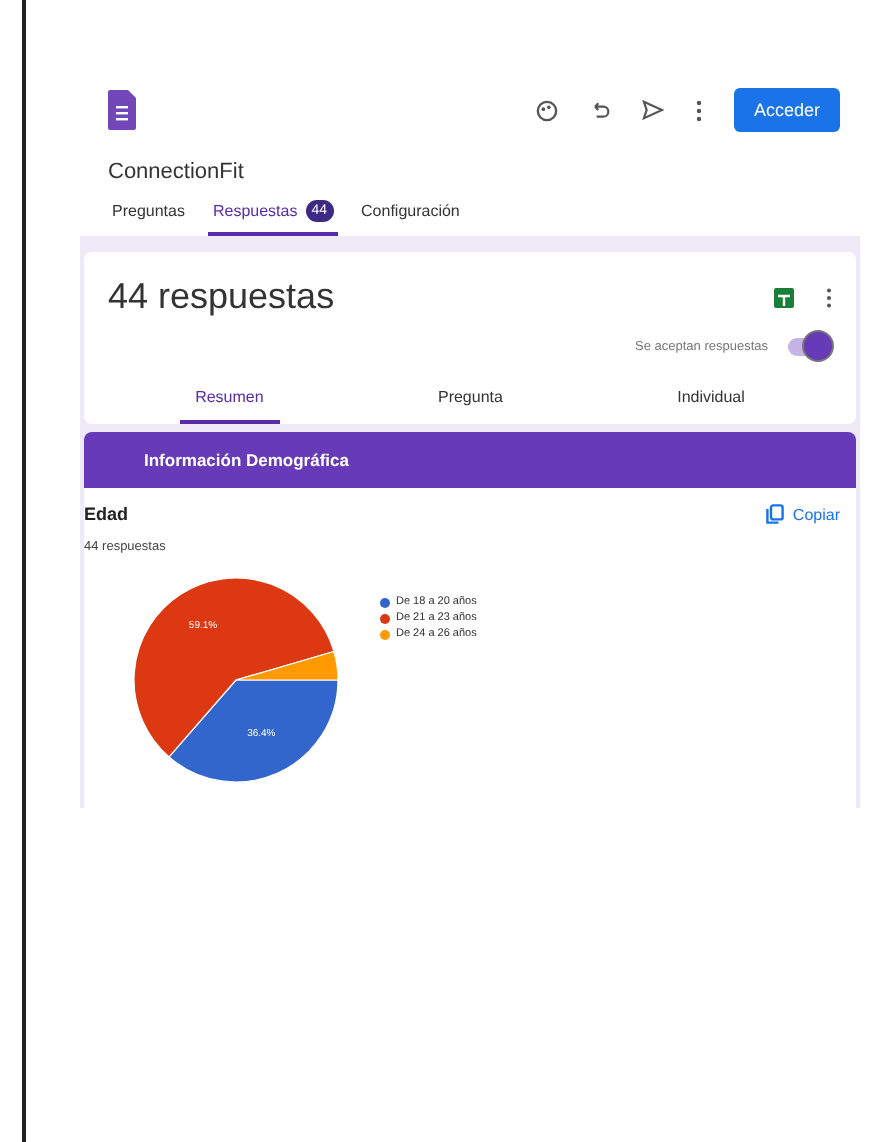 Image resolution: width=892 pixels, height=1142 pixels. I want to click on view-tab: Resumen, so click(229, 402).